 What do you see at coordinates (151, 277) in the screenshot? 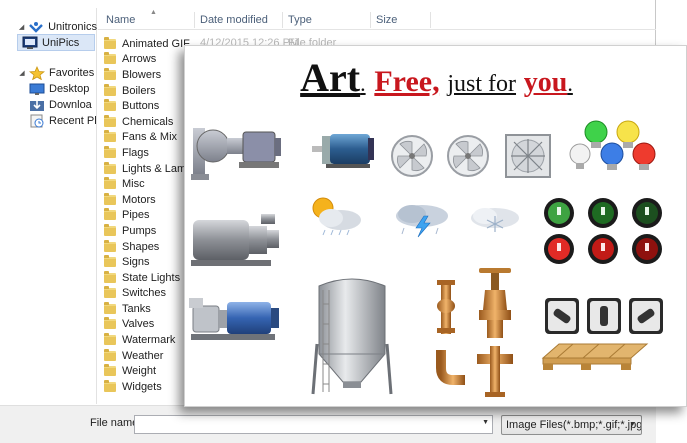
I see `folder-name: State Lights` at bounding box center [151, 277].